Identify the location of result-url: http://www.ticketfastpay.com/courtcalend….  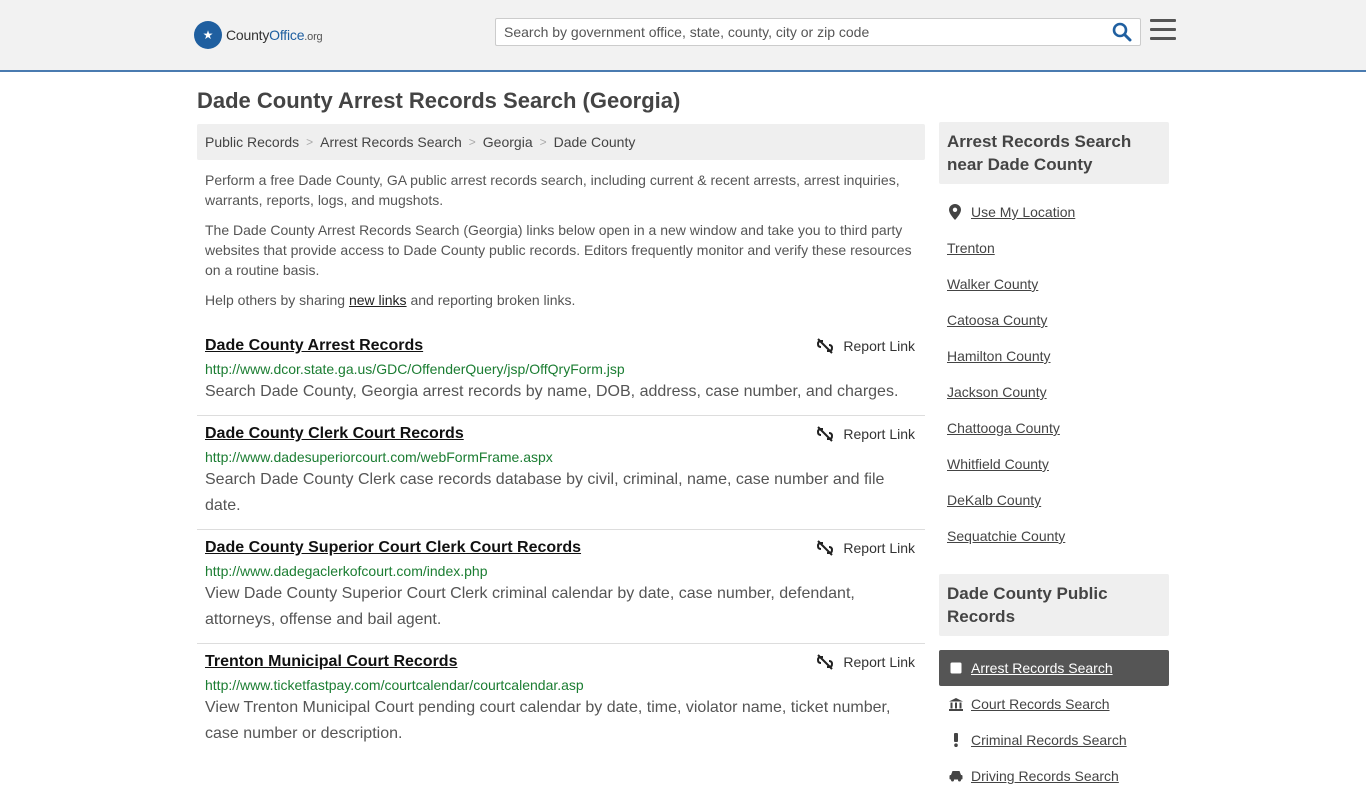
(394, 685).